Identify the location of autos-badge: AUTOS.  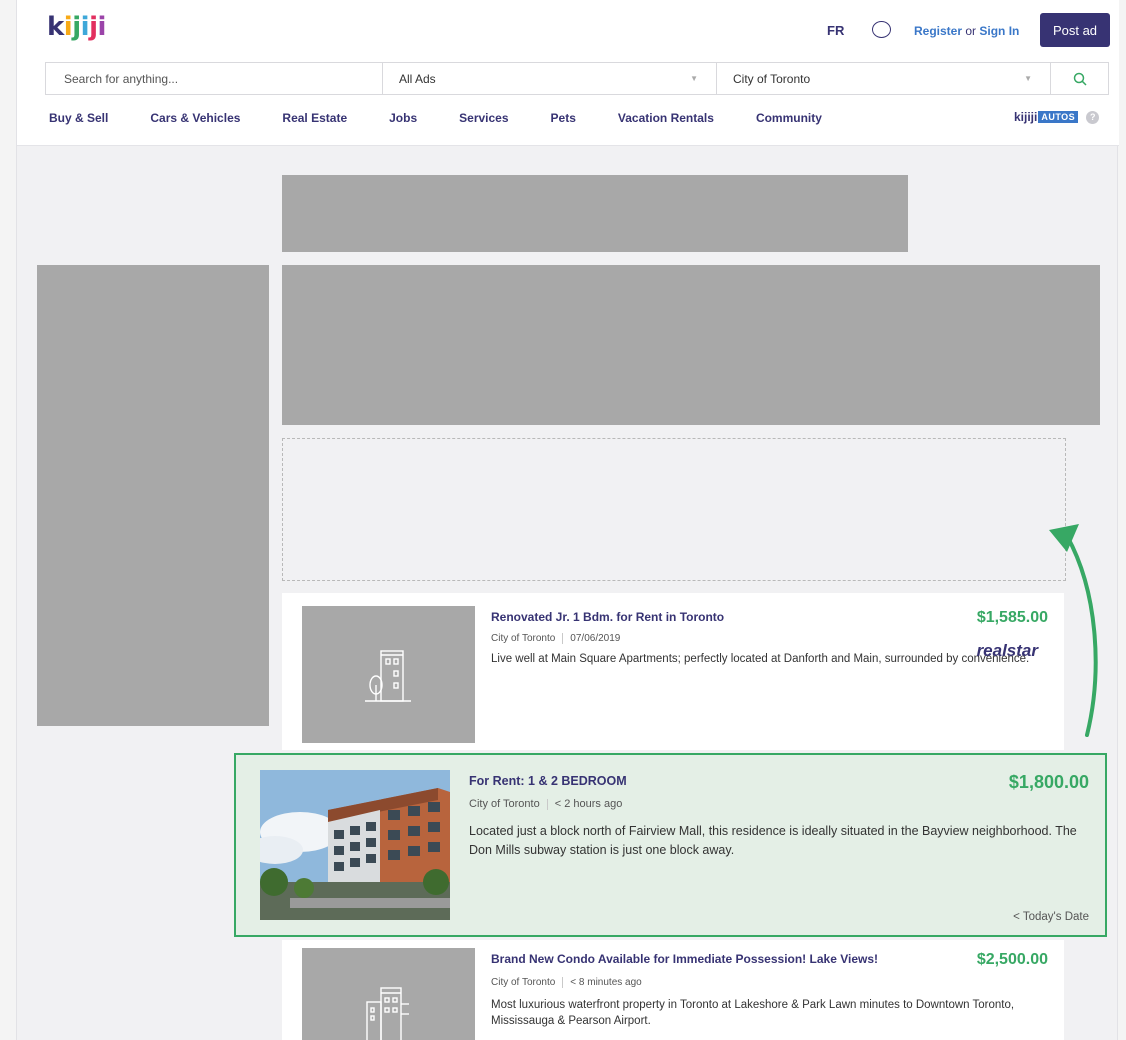
(1058, 117).